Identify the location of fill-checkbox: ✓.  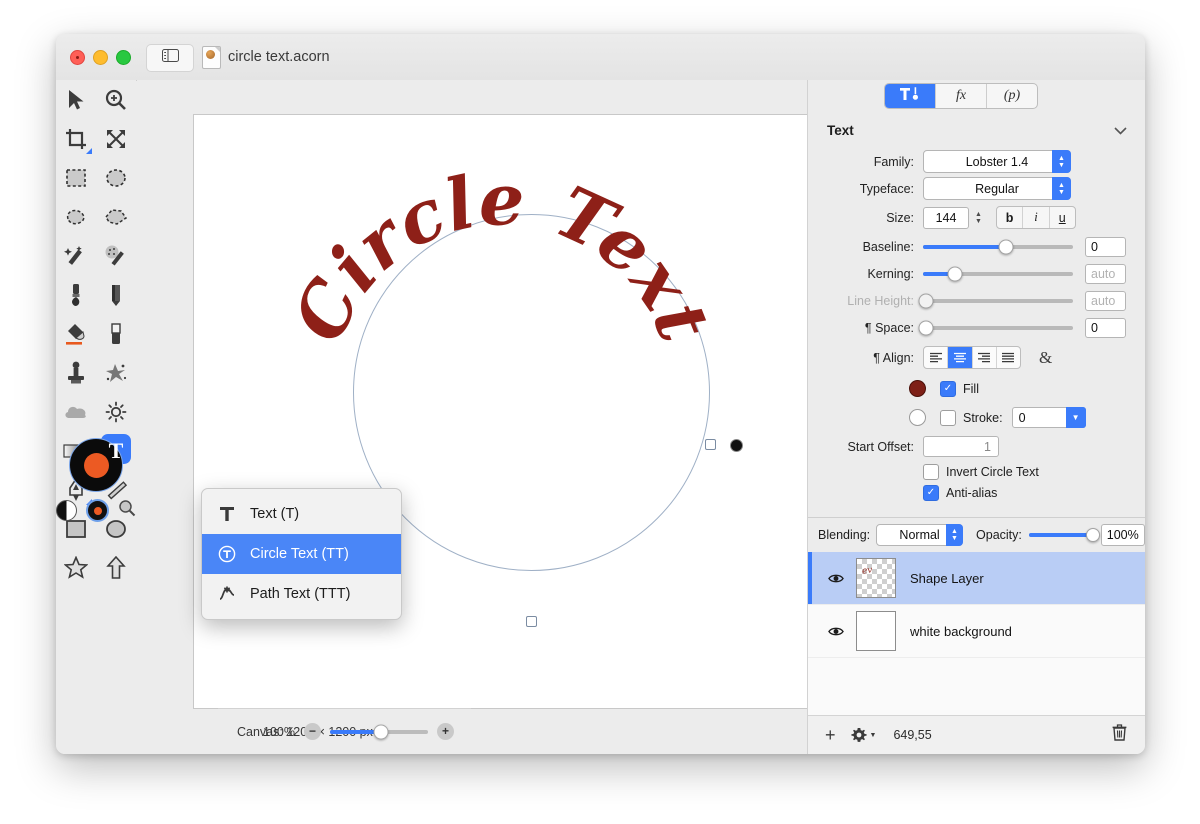
(948, 388).